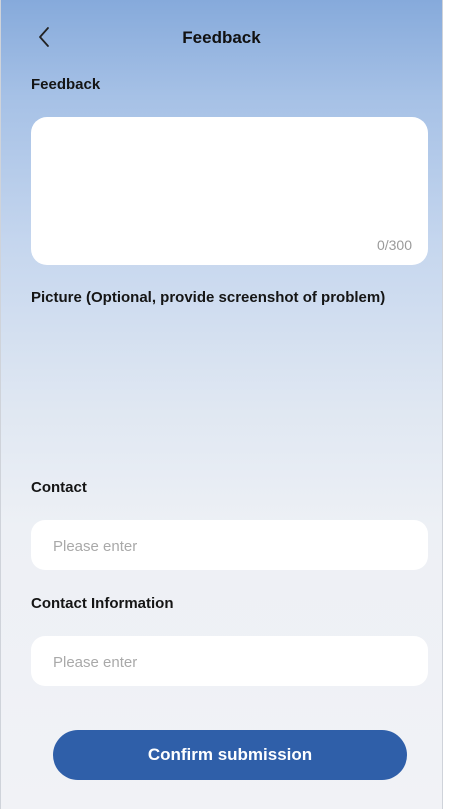  What do you see at coordinates (231, 181) in the screenshot?
I see `feedback-textarea` at bounding box center [231, 181].